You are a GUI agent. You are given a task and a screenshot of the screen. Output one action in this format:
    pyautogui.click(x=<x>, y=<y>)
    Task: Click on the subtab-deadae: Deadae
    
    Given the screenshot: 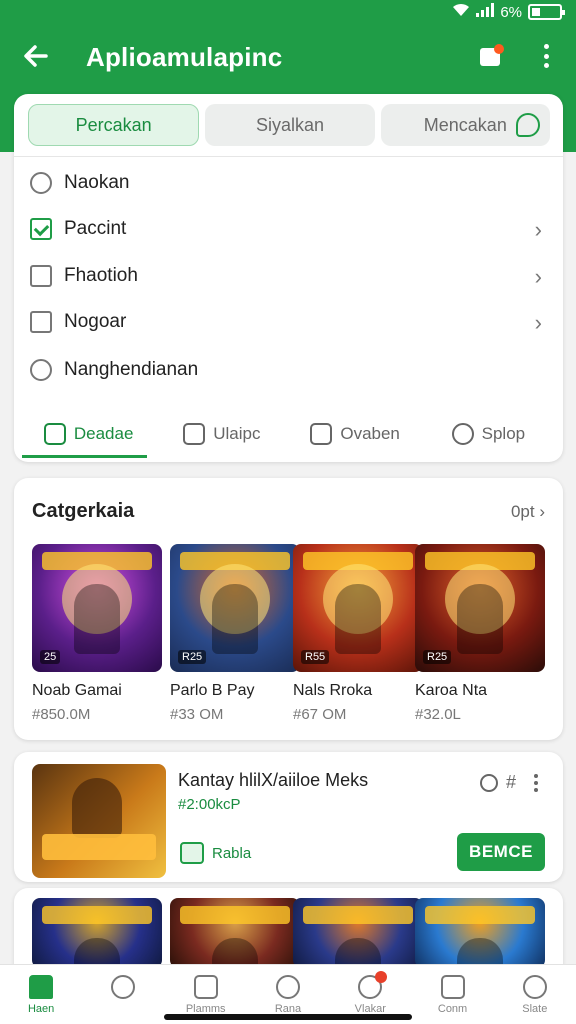 What is the action you would take?
    pyautogui.click(x=88, y=434)
    